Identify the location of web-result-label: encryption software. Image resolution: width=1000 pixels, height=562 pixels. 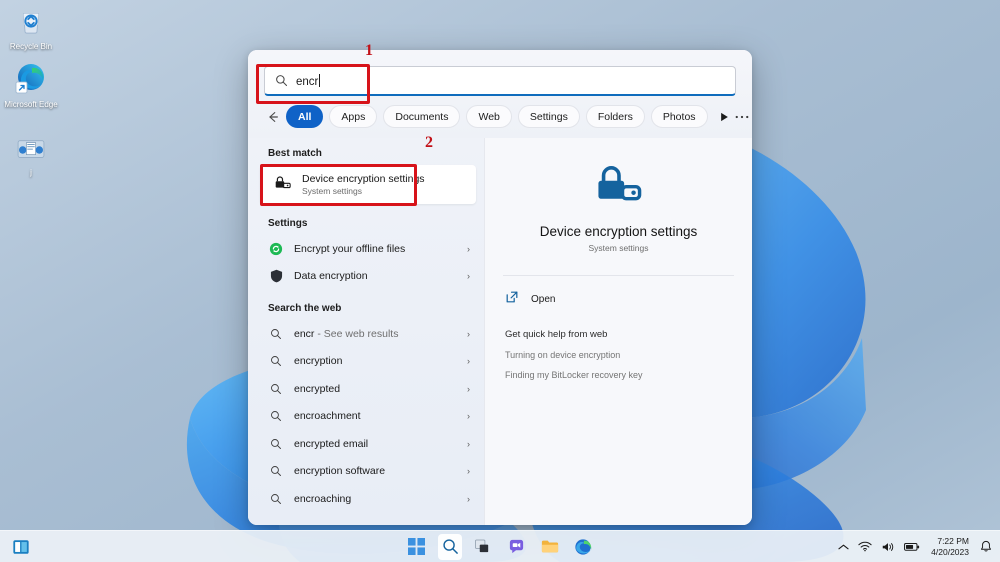
(340, 471).